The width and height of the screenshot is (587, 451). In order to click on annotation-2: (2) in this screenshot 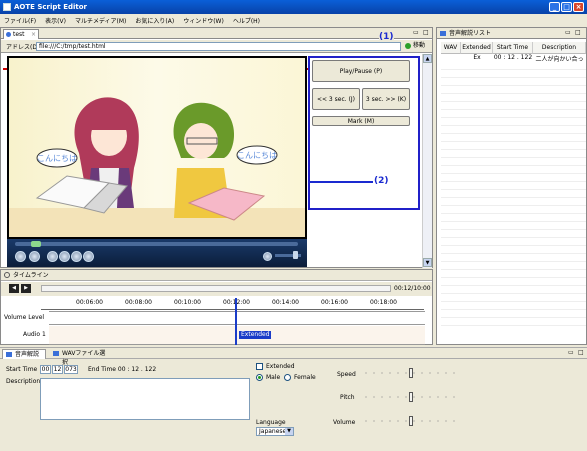, I will do `click(381, 181)`.